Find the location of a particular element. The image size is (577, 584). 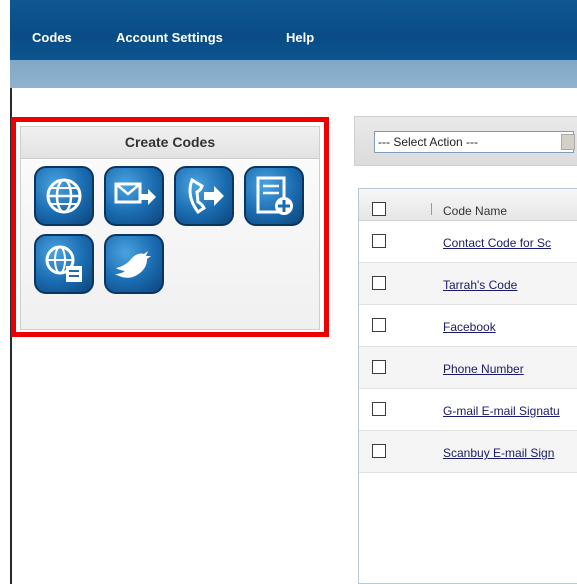

nav-account-settings: Account Settings is located at coordinates (169, 37).